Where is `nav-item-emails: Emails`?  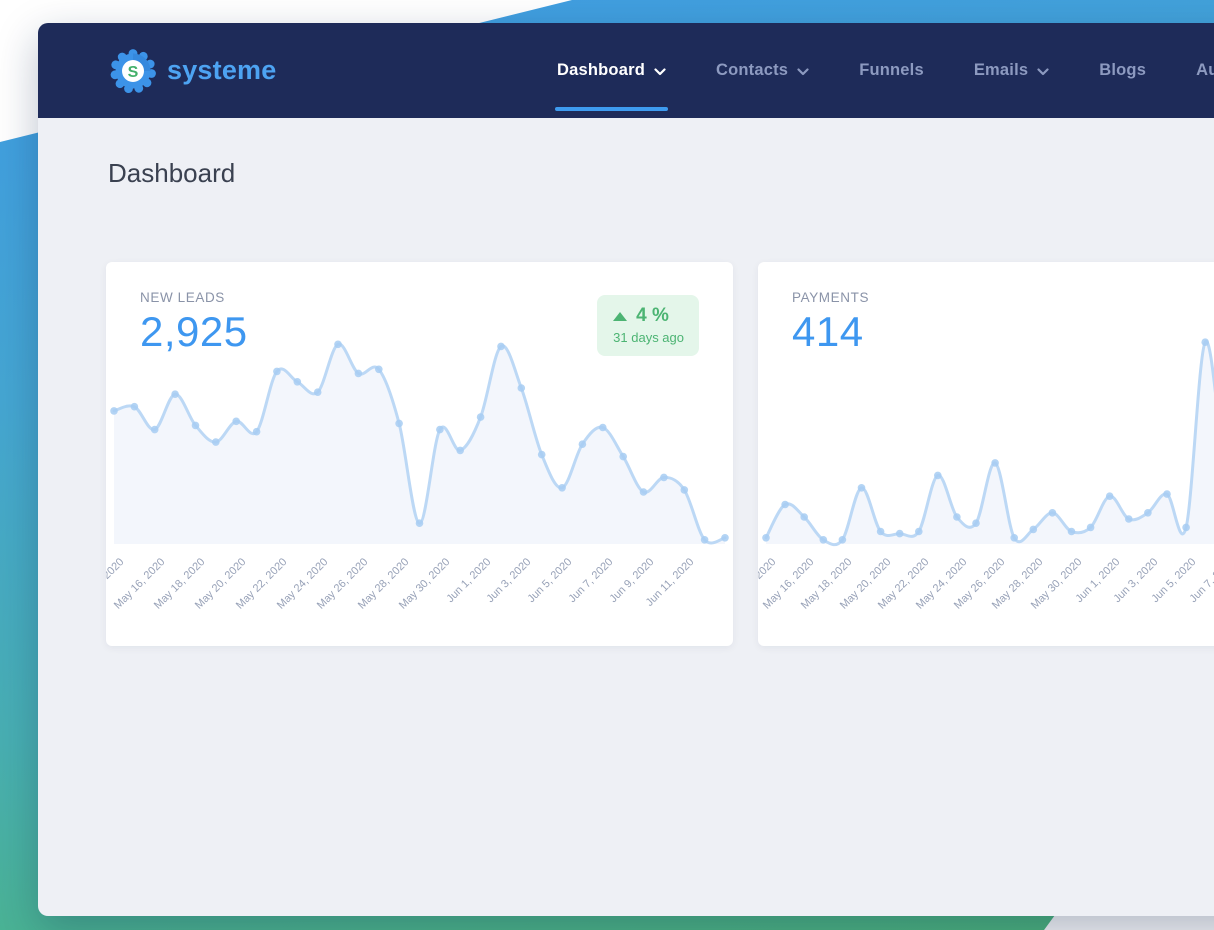 nav-item-emails: Emails is located at coordinates (1011, 70).